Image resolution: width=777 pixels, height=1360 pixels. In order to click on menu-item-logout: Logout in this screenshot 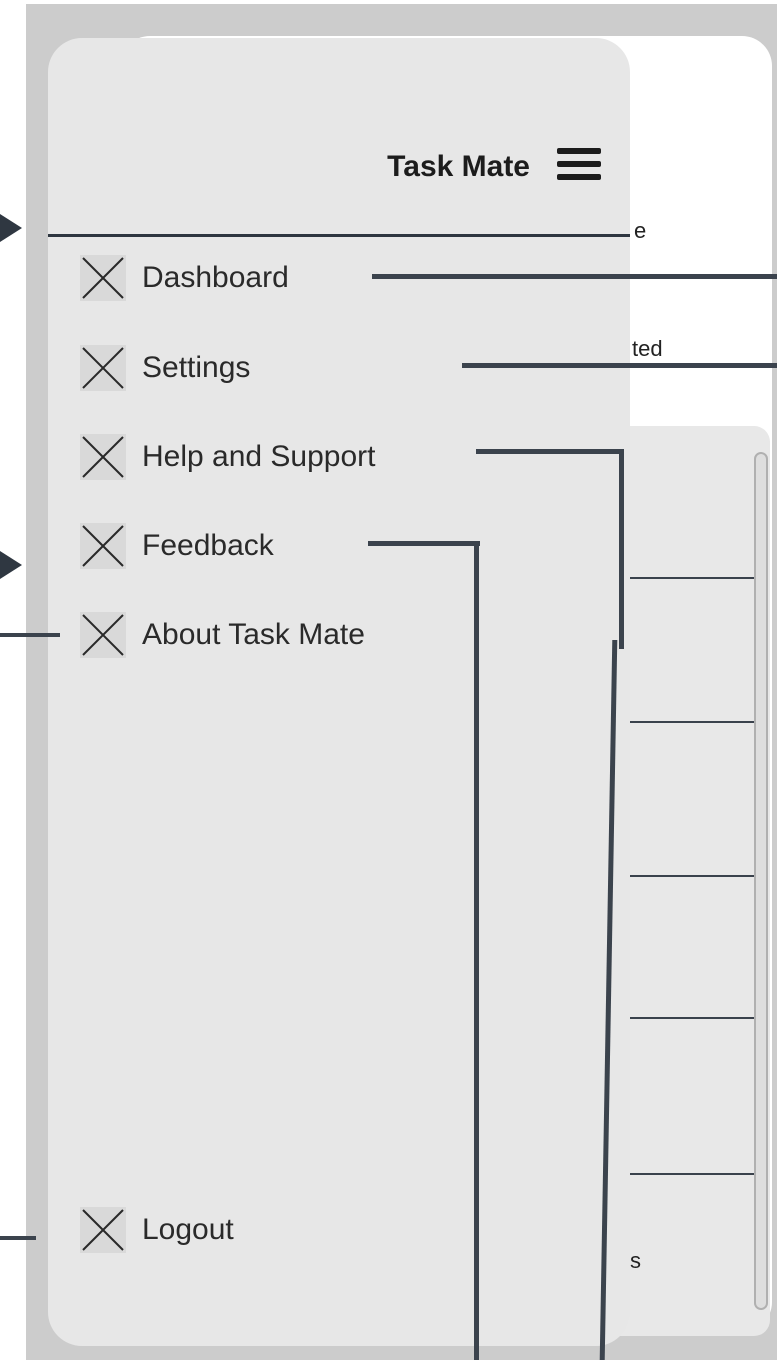, I will do `click(157, 1230)`.